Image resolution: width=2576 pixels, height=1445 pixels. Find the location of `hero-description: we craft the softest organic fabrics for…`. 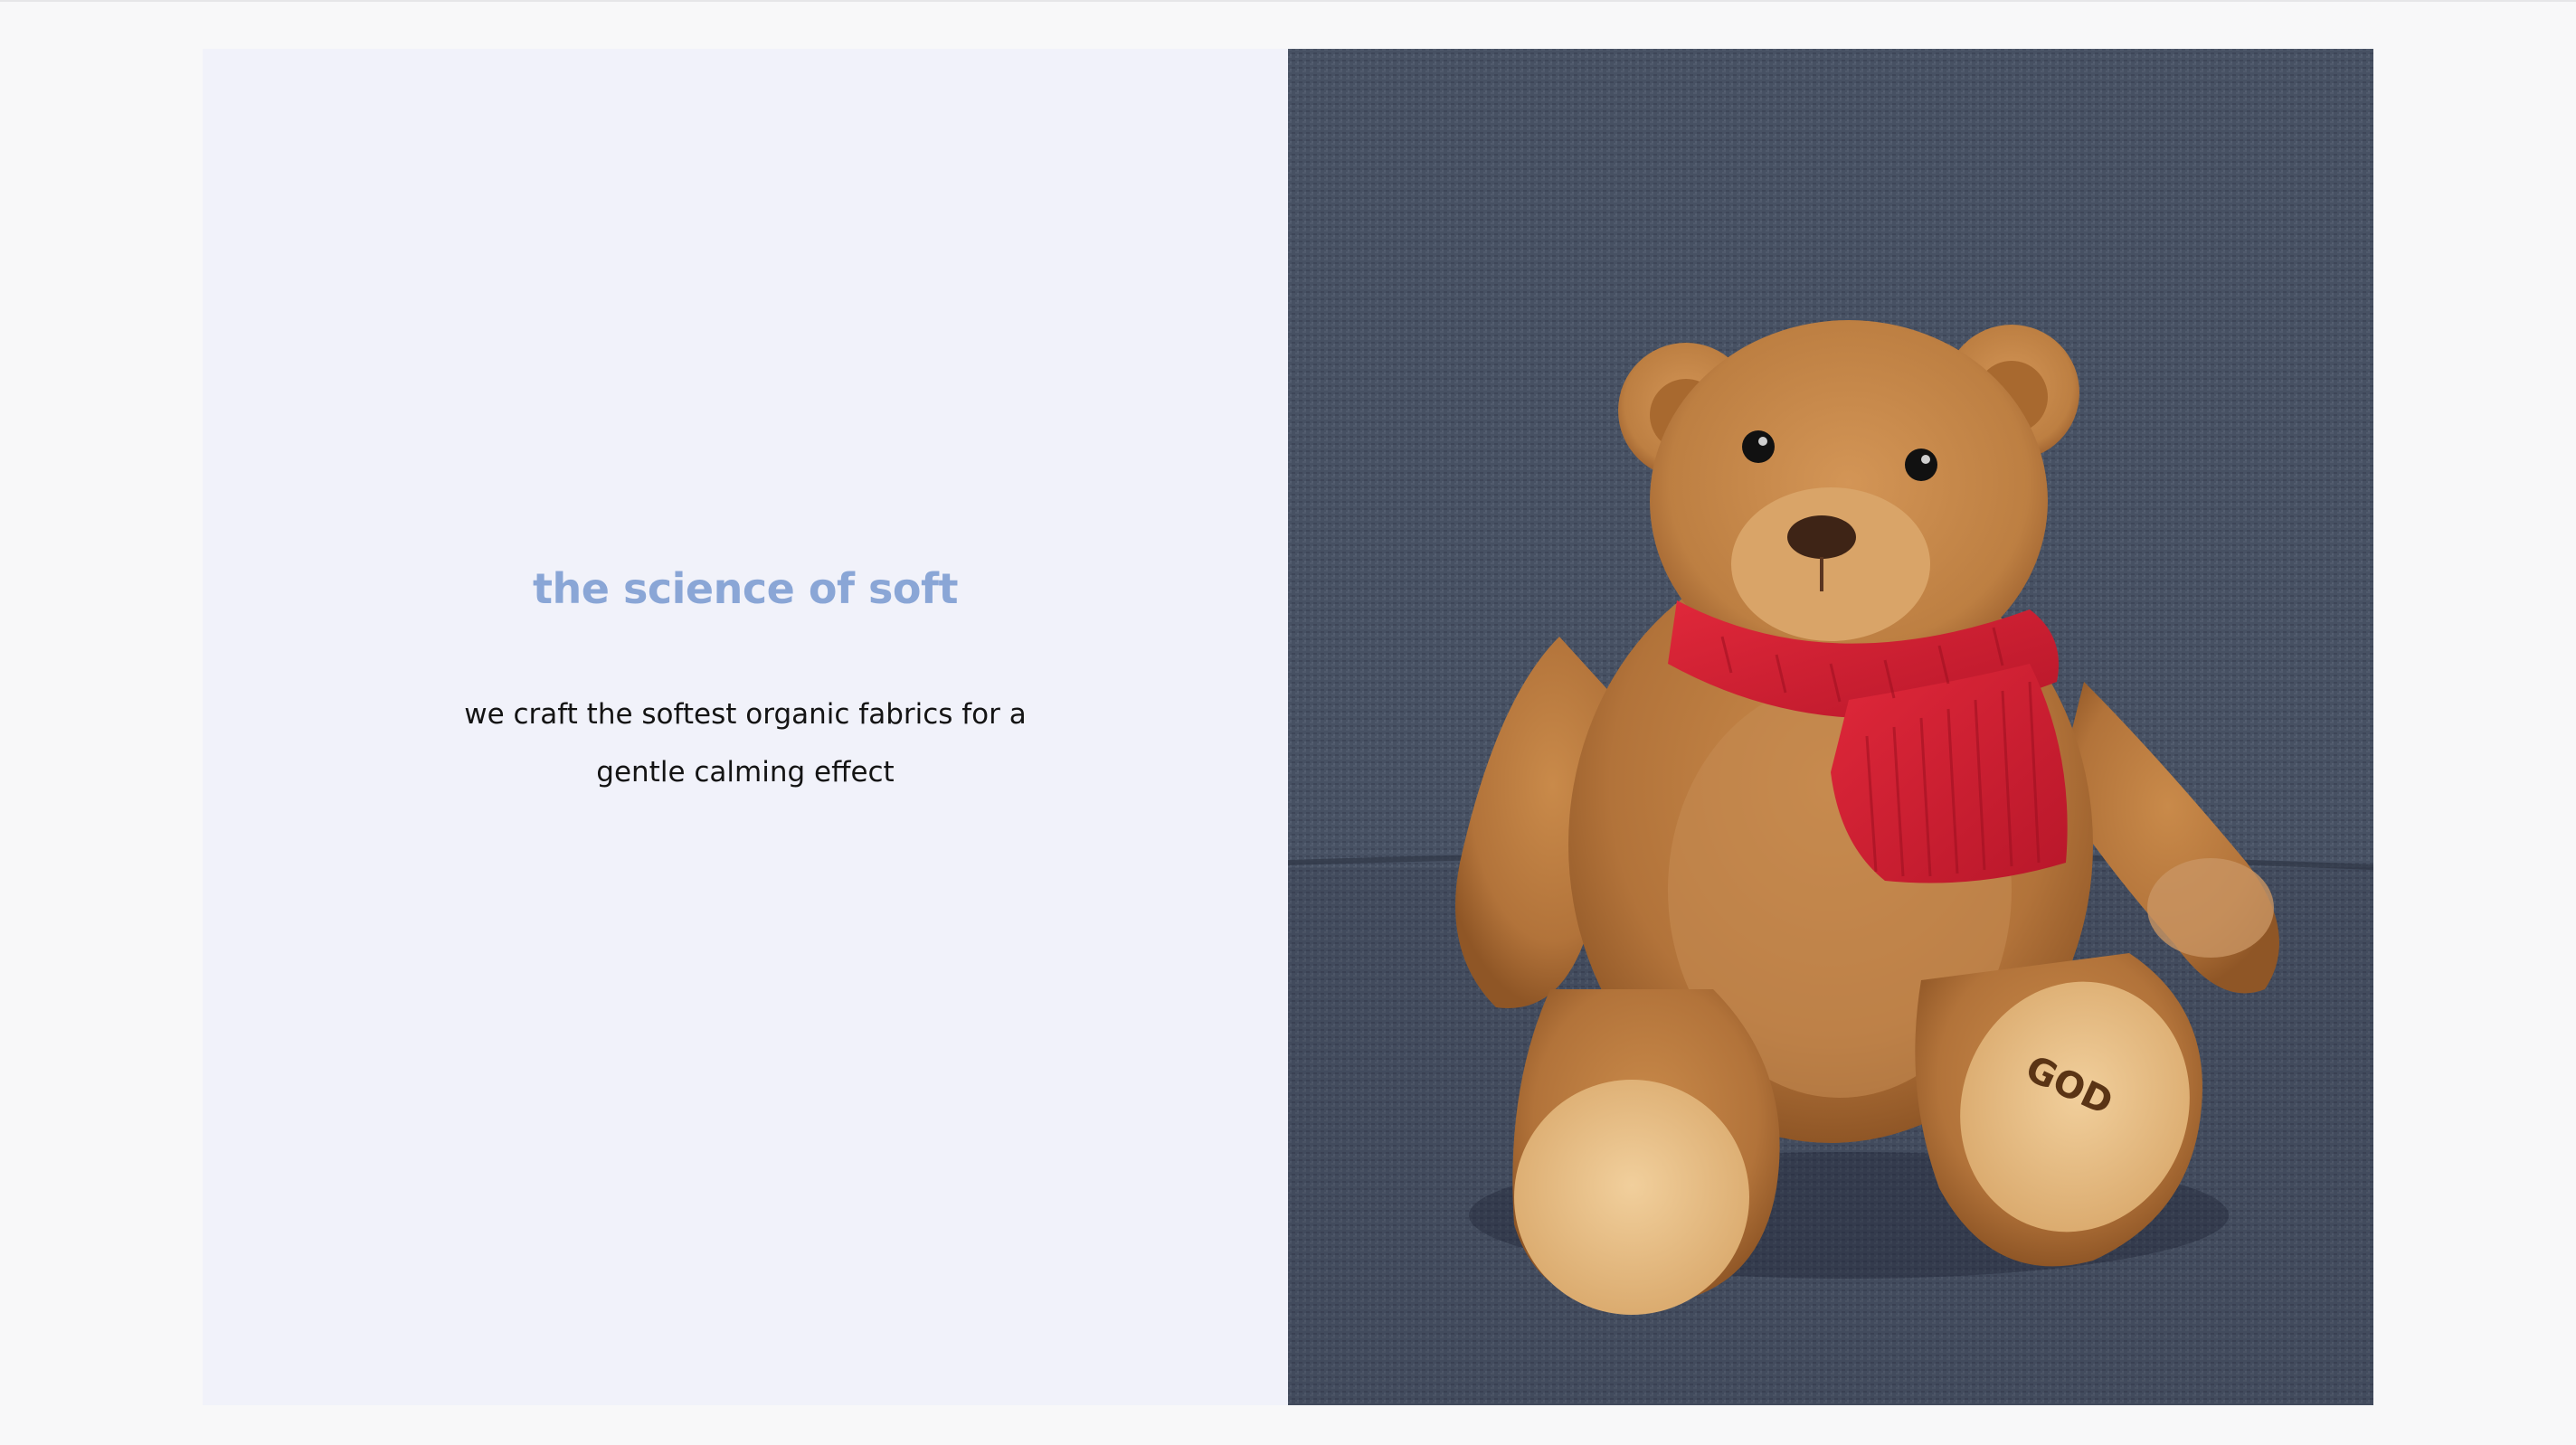

hero-description: we craft the softest organic fabrics for… is located at coordinates (745, 743).